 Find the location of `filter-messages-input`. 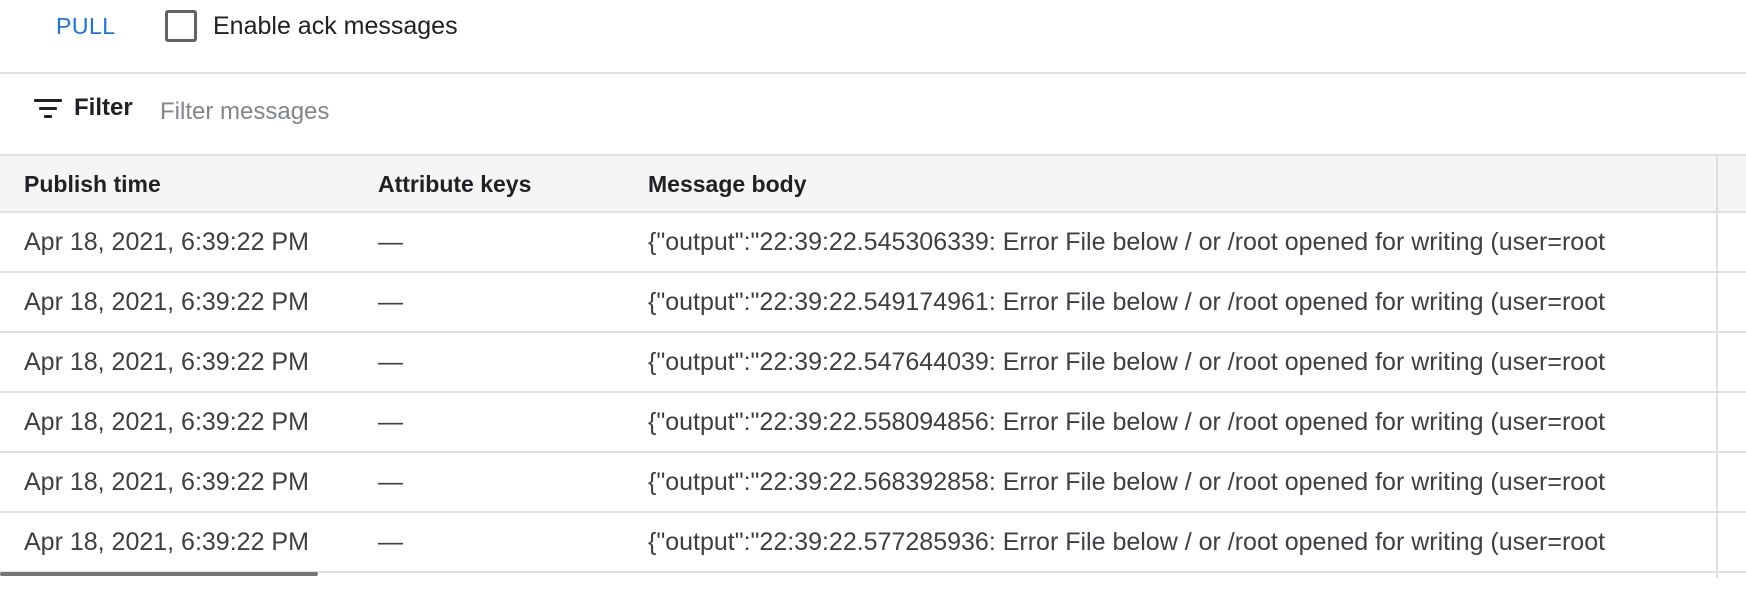

filter-messages-input is located at coordinates (510, 112).